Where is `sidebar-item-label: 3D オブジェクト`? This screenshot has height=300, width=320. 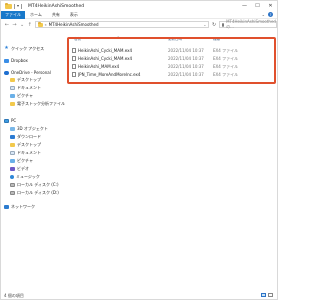
sidebar-item-label: 3D オブジェクト is located at coordinates (32, 128).